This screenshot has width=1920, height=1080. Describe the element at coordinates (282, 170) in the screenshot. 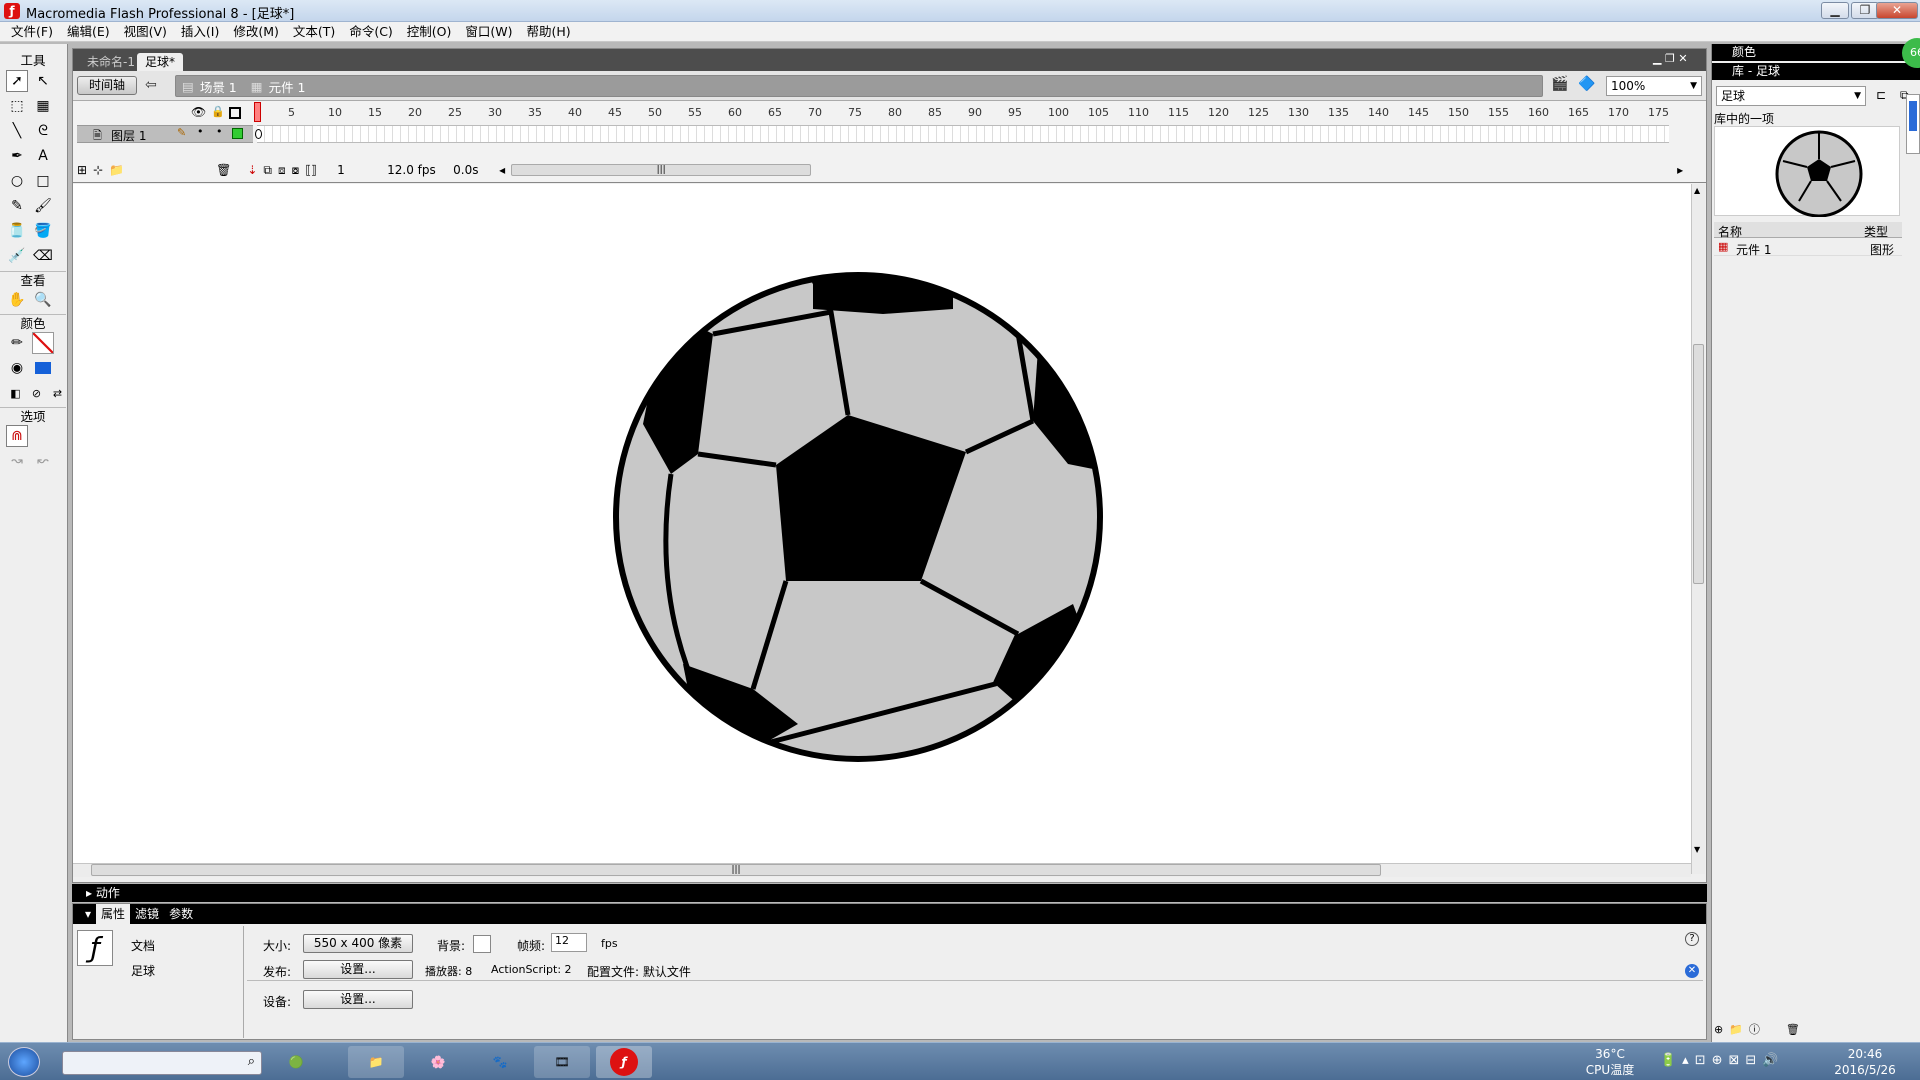

I see `onion-outline-icon: ⧈` at that location.